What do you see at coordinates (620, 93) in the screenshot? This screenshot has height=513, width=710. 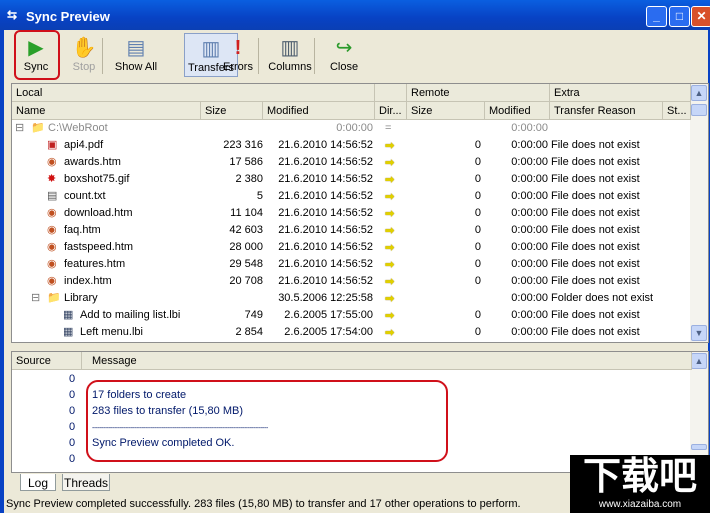 I see `group-header-extra: Extra` at bounding box center [620, 93].